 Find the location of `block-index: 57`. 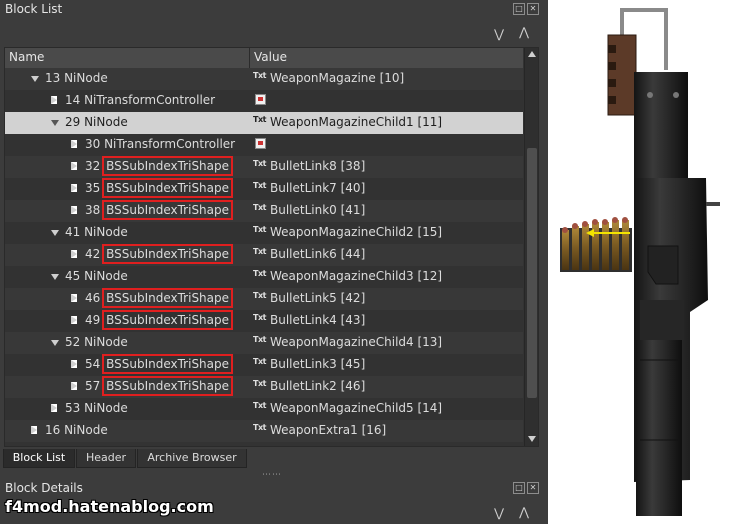

block-index: 57 is located at coordinates (95, 386).